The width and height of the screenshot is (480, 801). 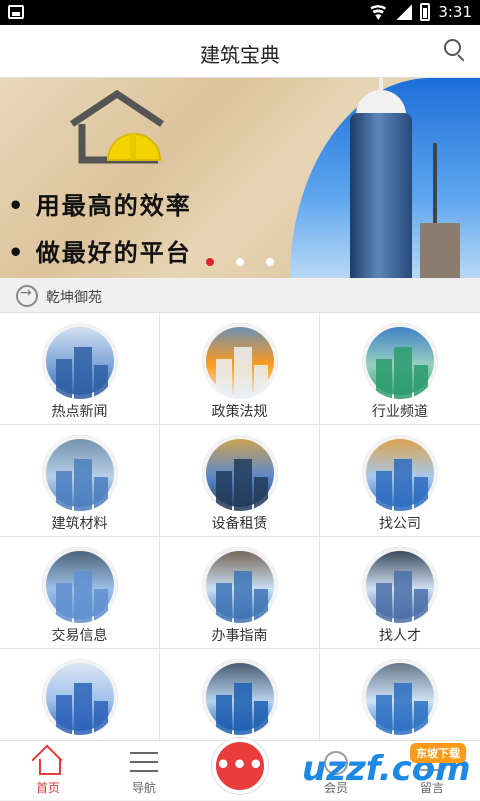 I want to click on battery-icon, so click(x=425, y=12).